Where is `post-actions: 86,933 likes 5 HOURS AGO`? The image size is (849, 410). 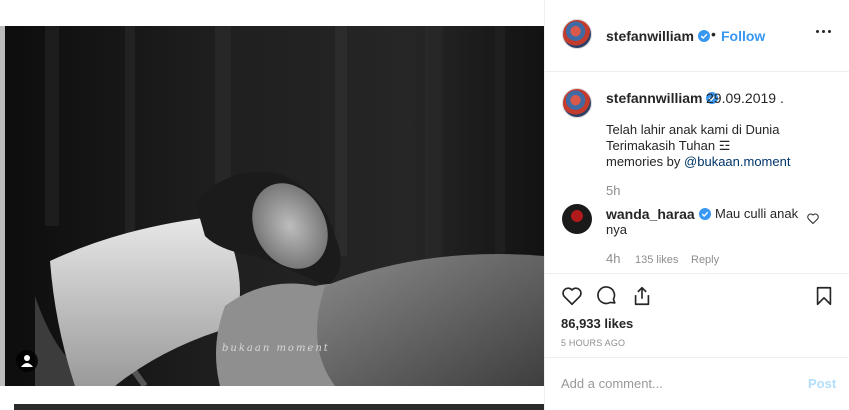
post-actions: 86,933 likes 5 HOURS AGO is located at coordinates (697, 315).